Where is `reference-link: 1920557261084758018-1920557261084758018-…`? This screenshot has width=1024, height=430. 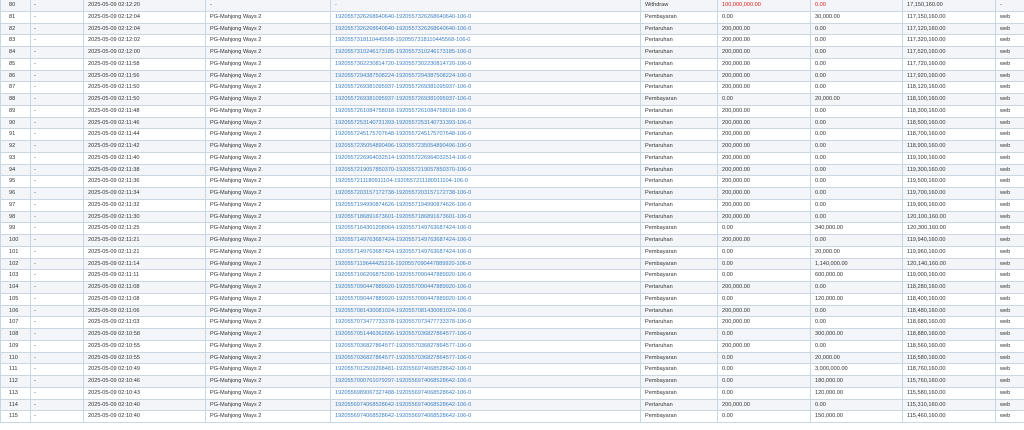 reference-link: 1920557261084758018-1920557261084758018-… is located at coordinates (485, 111).